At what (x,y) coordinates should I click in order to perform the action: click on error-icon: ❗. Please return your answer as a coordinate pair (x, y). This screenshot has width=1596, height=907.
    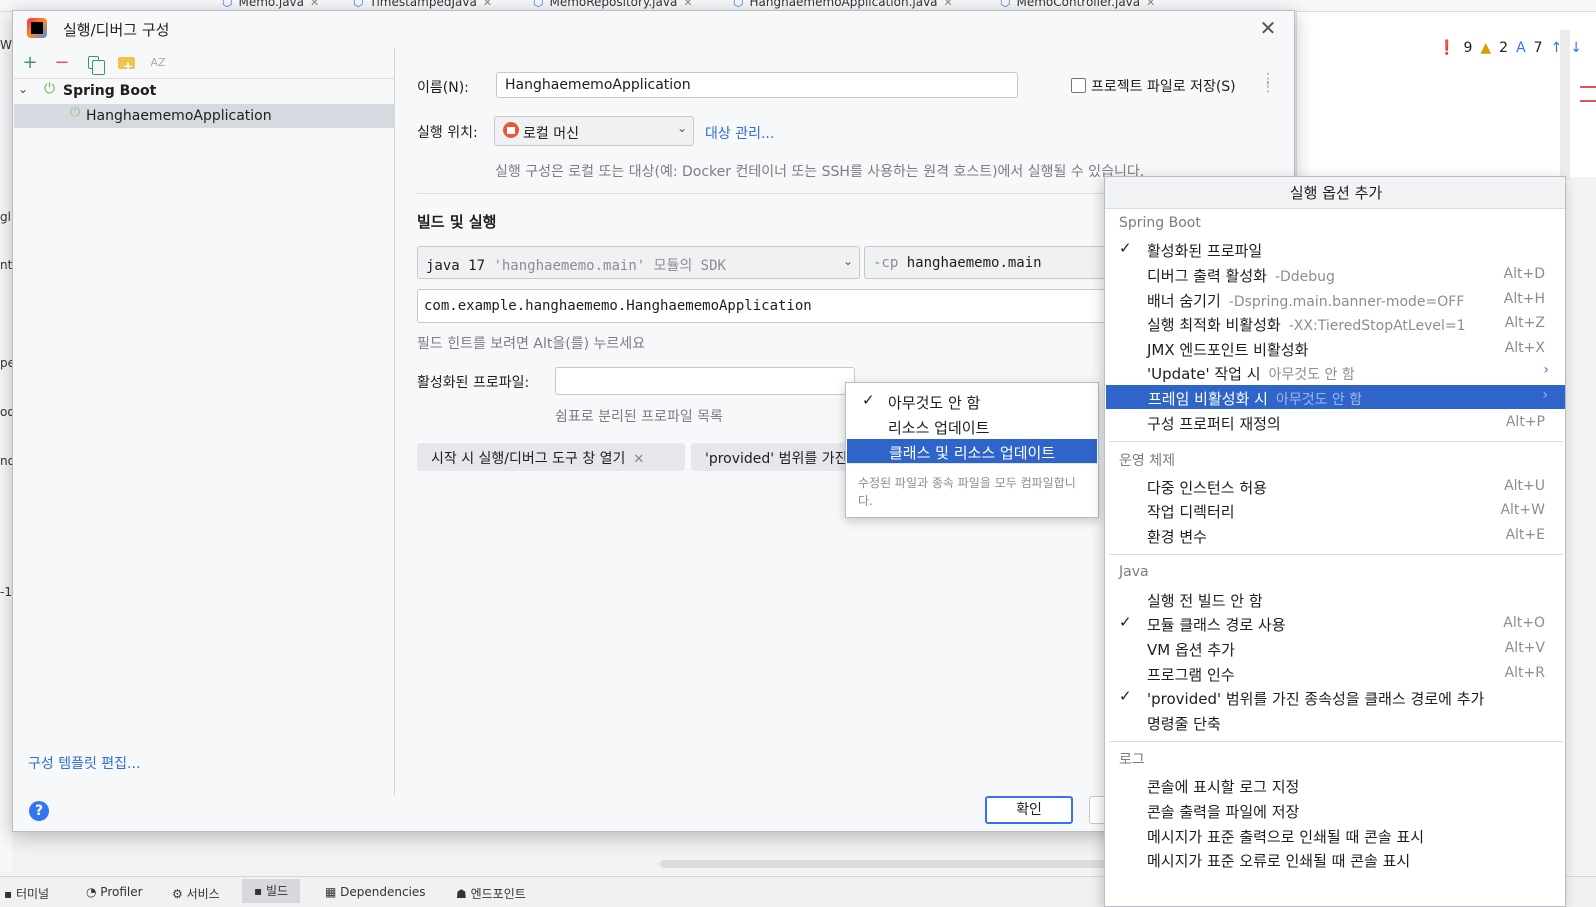
    Looking at the image, I should click on (1447, 48).